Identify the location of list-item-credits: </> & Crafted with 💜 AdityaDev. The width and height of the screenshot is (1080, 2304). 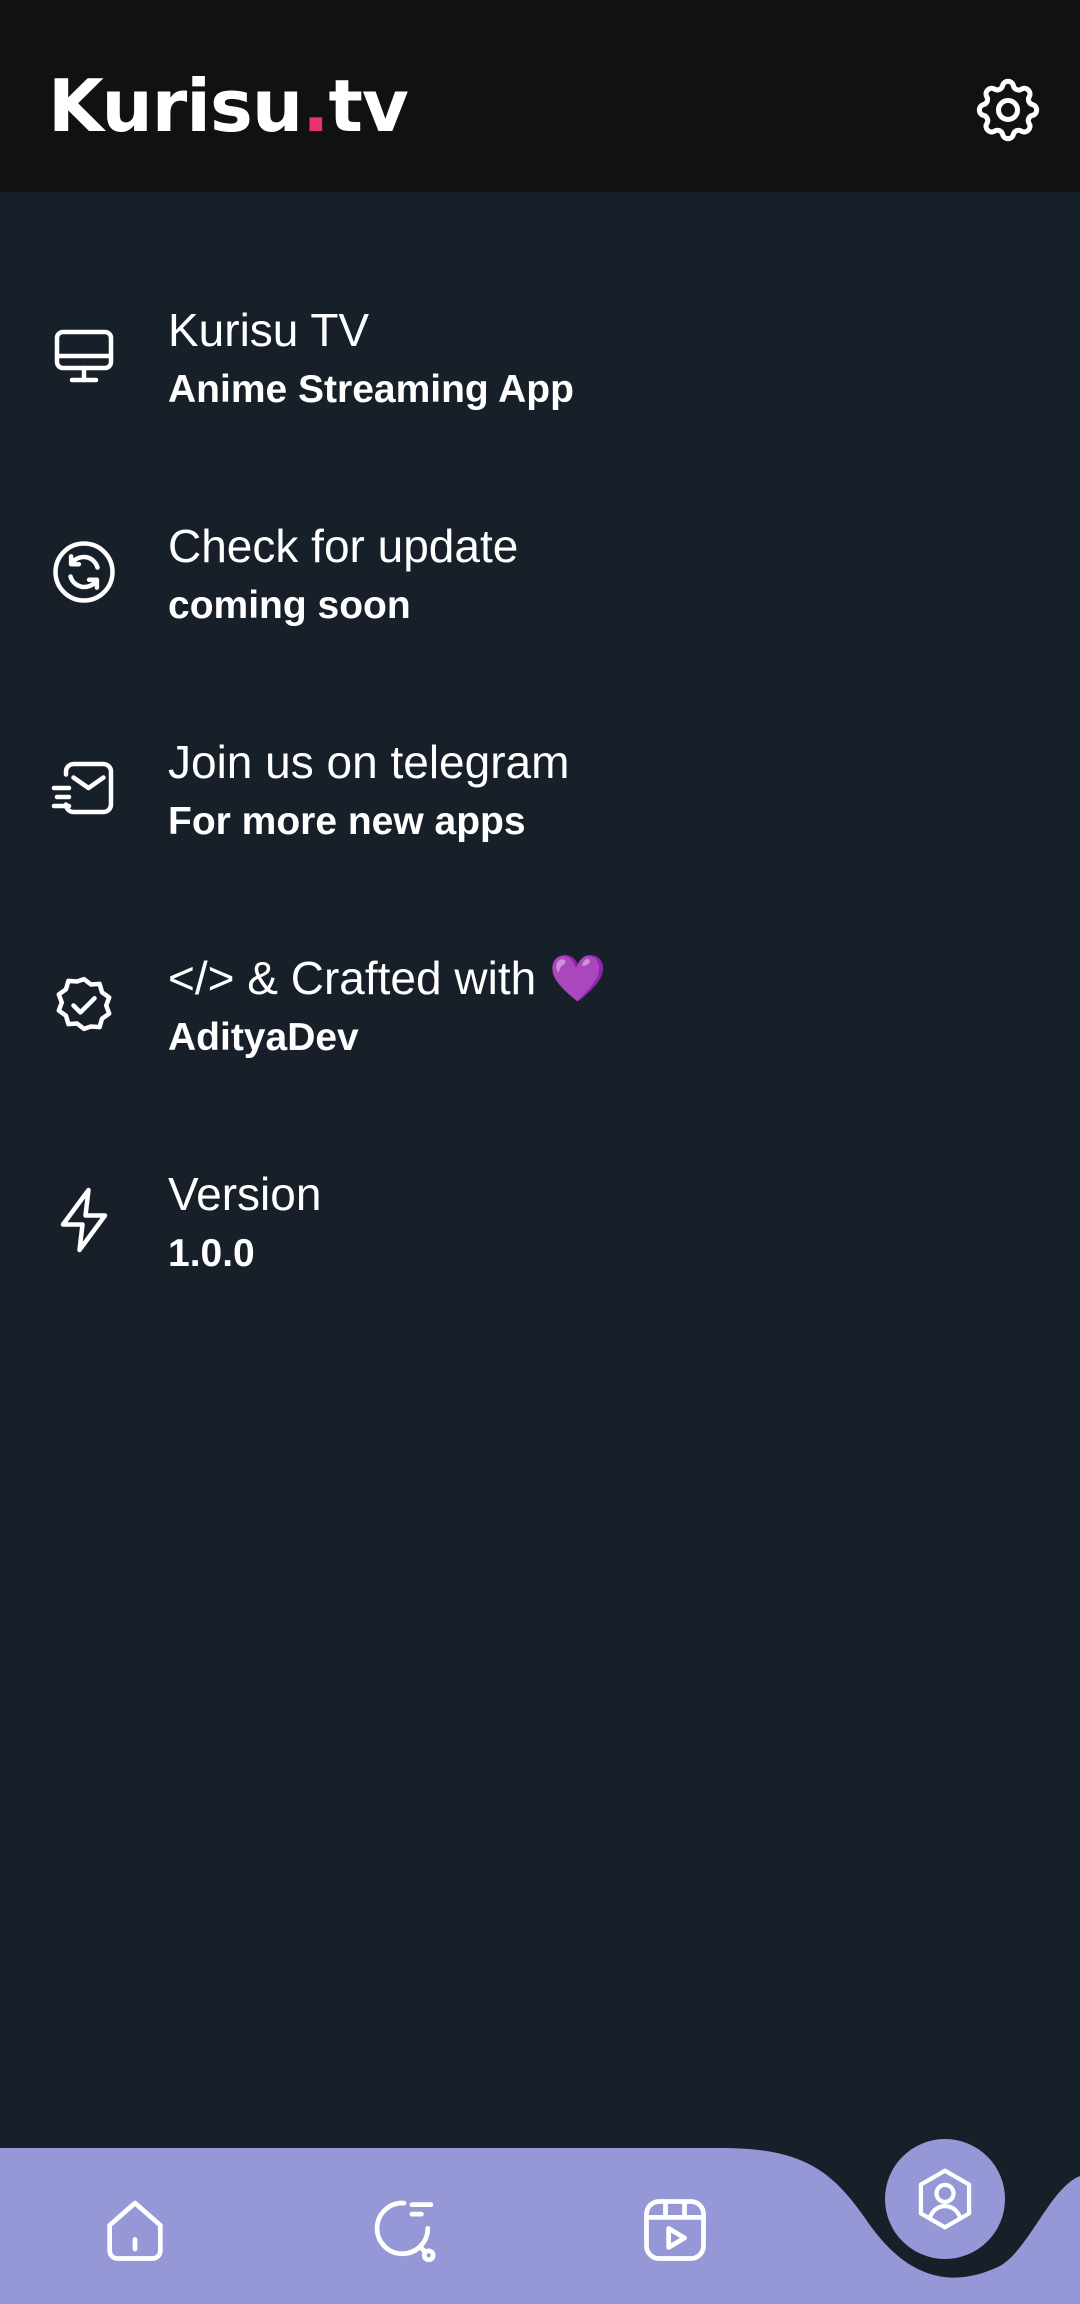
(540, 1007).